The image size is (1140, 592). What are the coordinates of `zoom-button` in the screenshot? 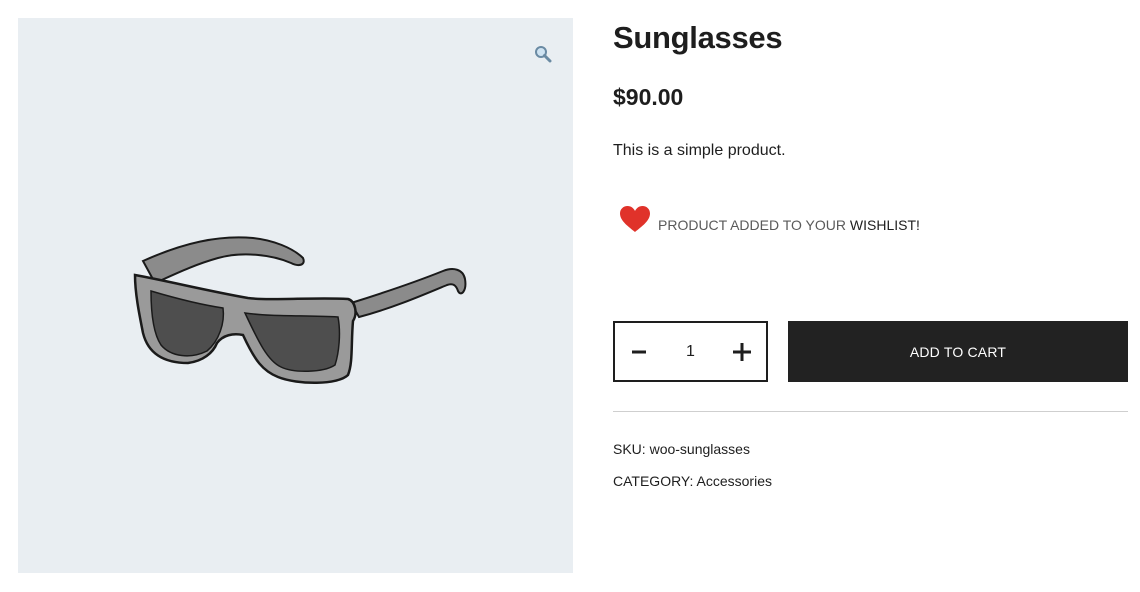 It's located at (543, 54).